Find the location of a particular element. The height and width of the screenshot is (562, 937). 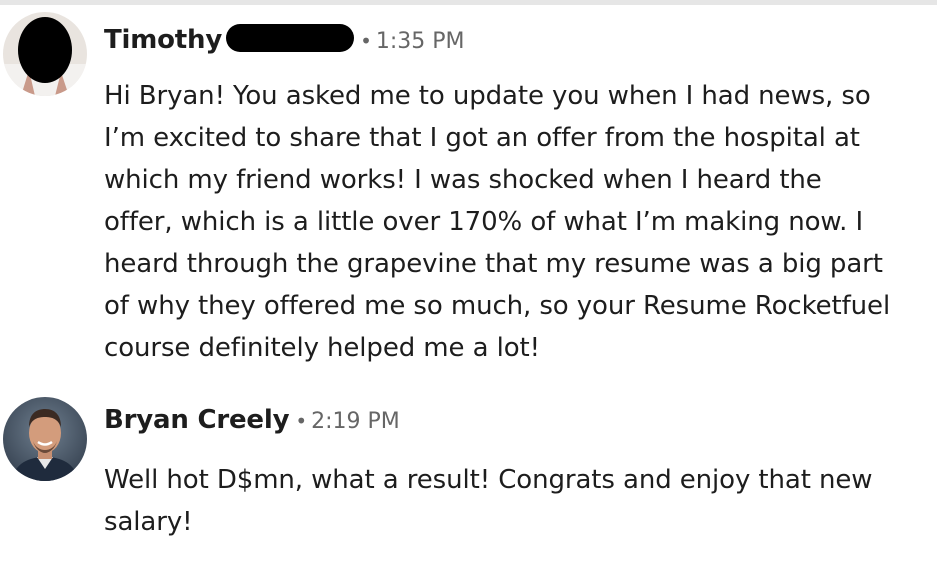

message-header: Bryan Creely • 2:19 PM is located at coordinates (252, 420).